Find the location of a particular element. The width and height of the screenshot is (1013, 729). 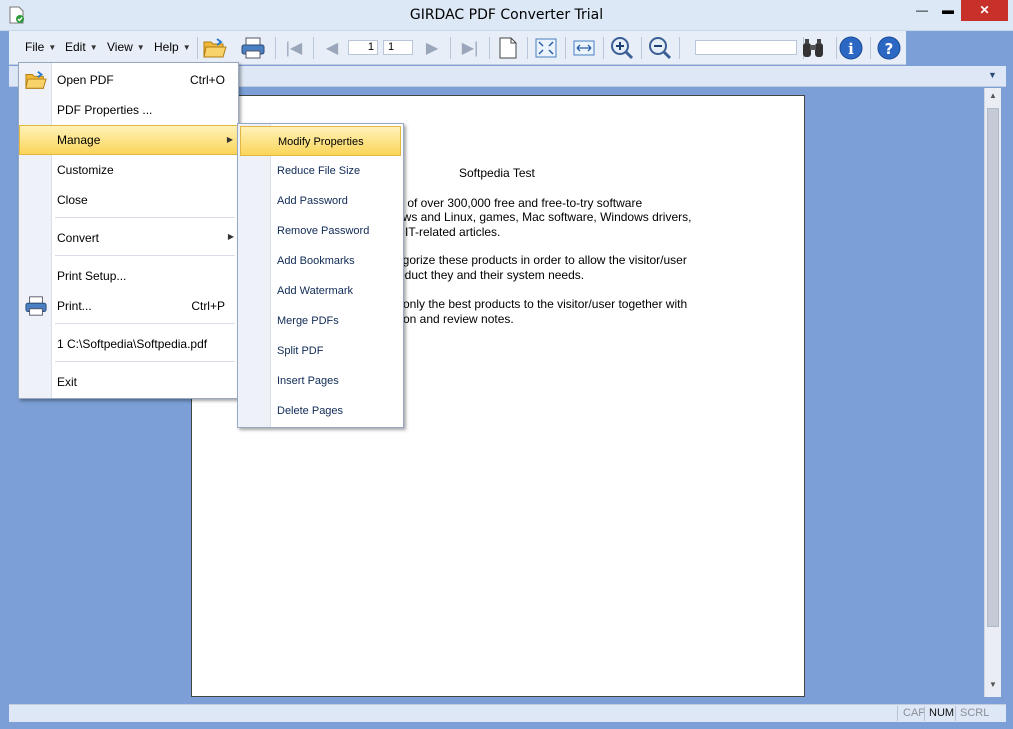

page-text-line: oduct they and their system needs. is located at coordinates (491, 275).